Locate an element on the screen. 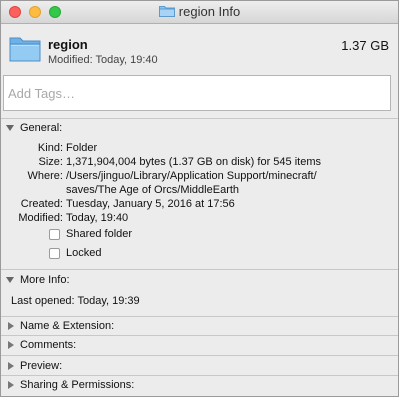 The height and width of the screenshot is (397, 399). modified-row: Modified: Today, 19:40 is located at coordinates (199, 219).